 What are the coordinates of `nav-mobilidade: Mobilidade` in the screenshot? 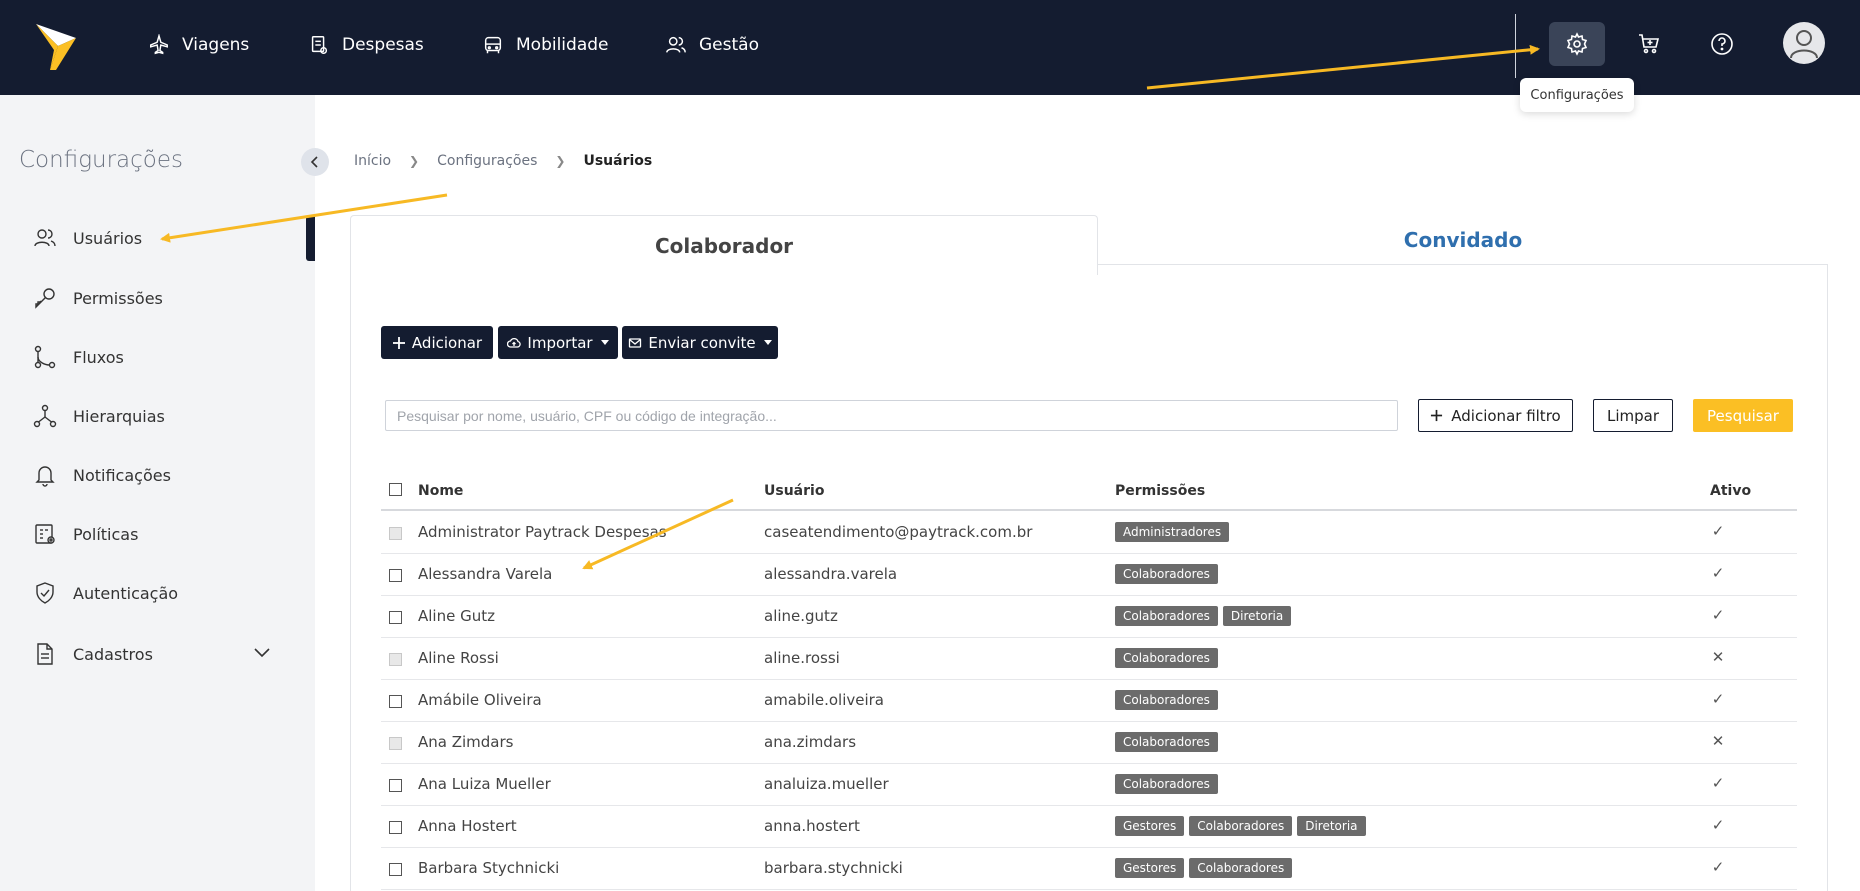 It's located at (545, 45).